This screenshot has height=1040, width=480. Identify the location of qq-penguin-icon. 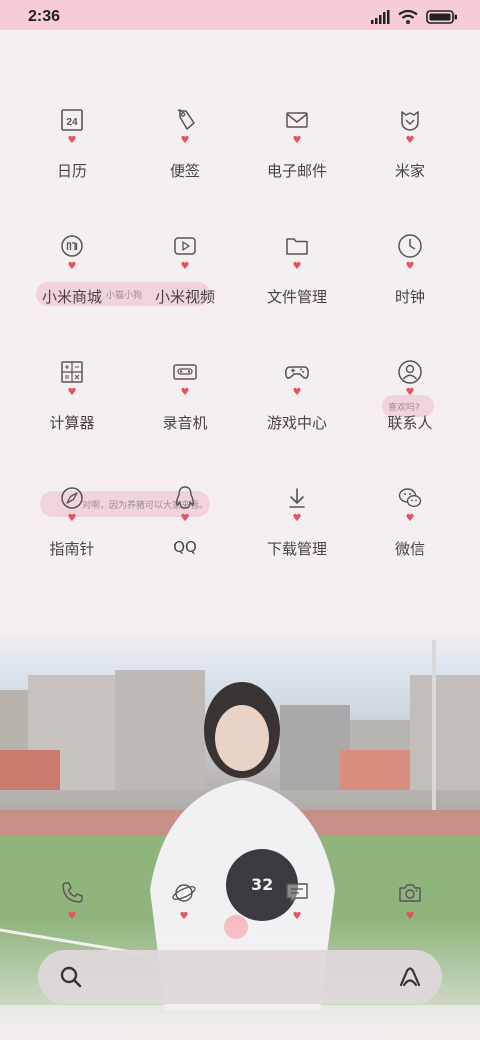
(185, 497).